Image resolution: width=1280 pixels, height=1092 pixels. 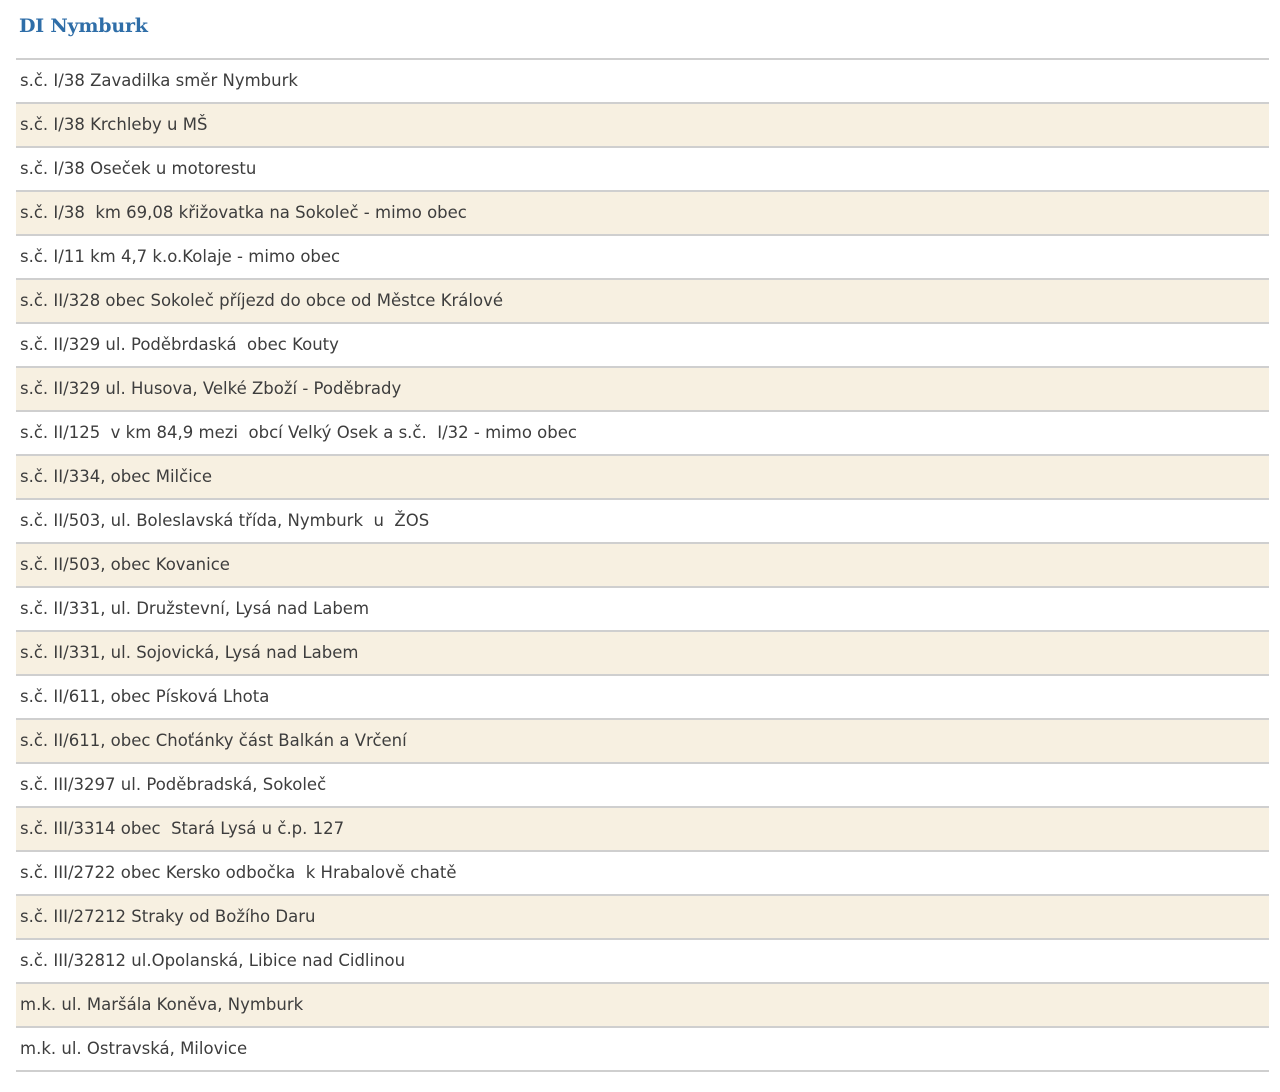 I want to click on list-item: s.č. I/38 Zavadilka směr Nymburk, so click(x=642, y=82).